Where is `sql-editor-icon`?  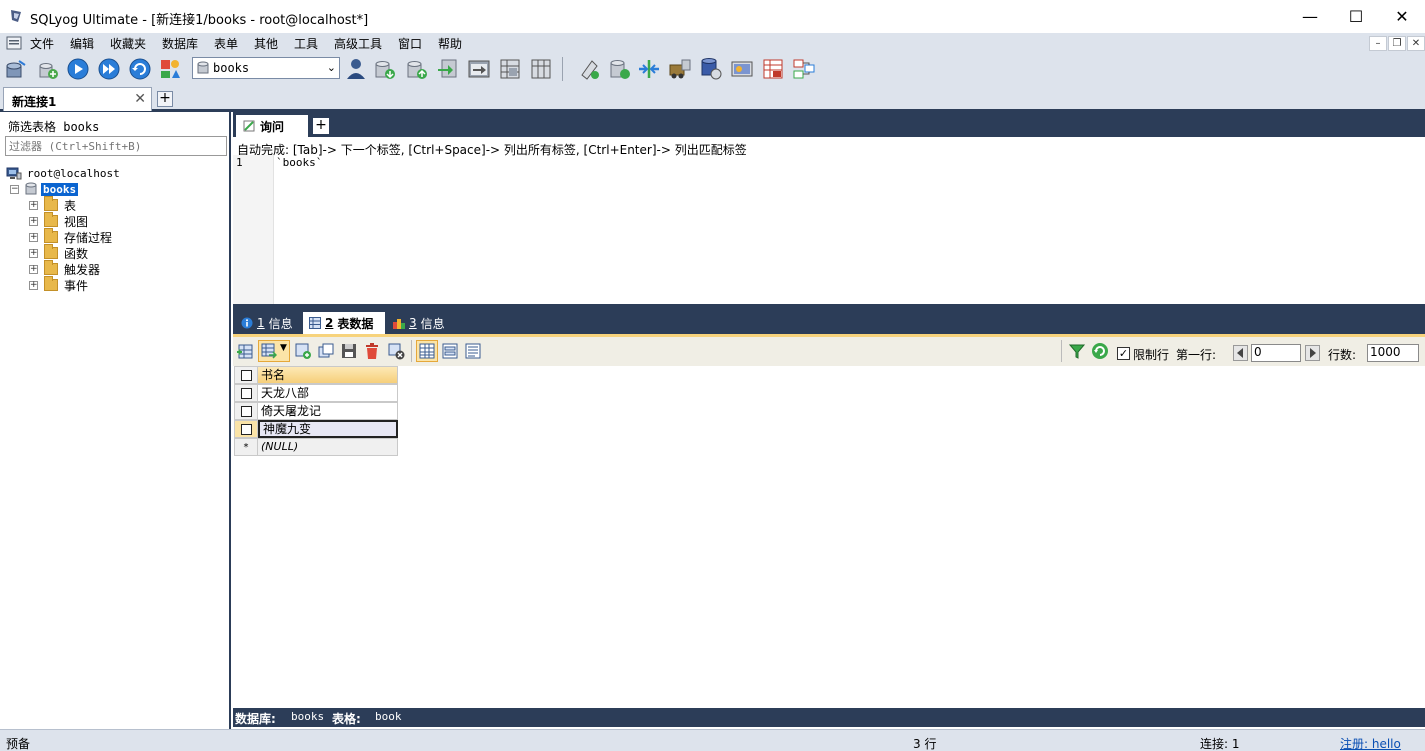
sql-editor-icon is located at coordinates (649, 69).